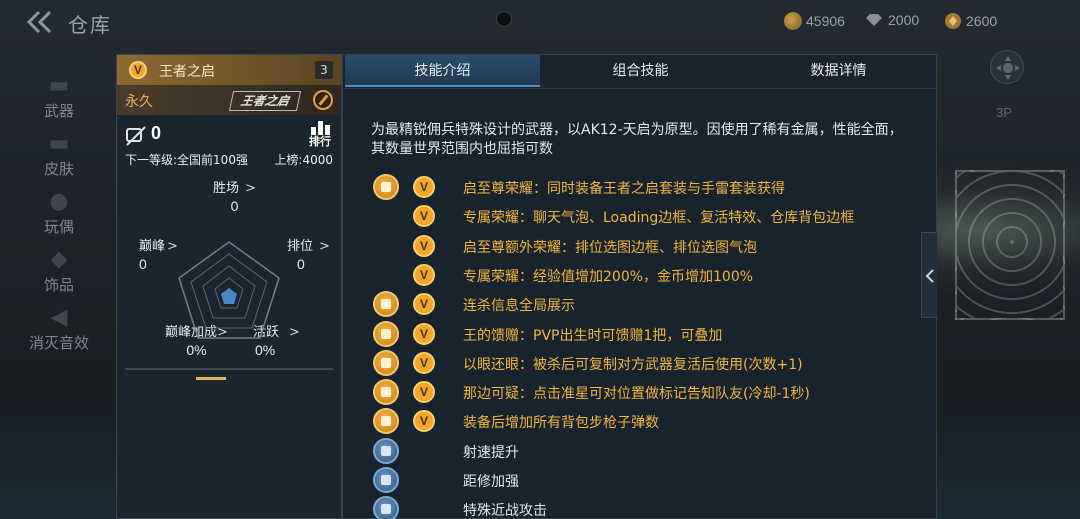  Describe the element at coordinates (59, 217) in the screenshot. I see `nav-item-dolls: ● 玩偶` at that location.